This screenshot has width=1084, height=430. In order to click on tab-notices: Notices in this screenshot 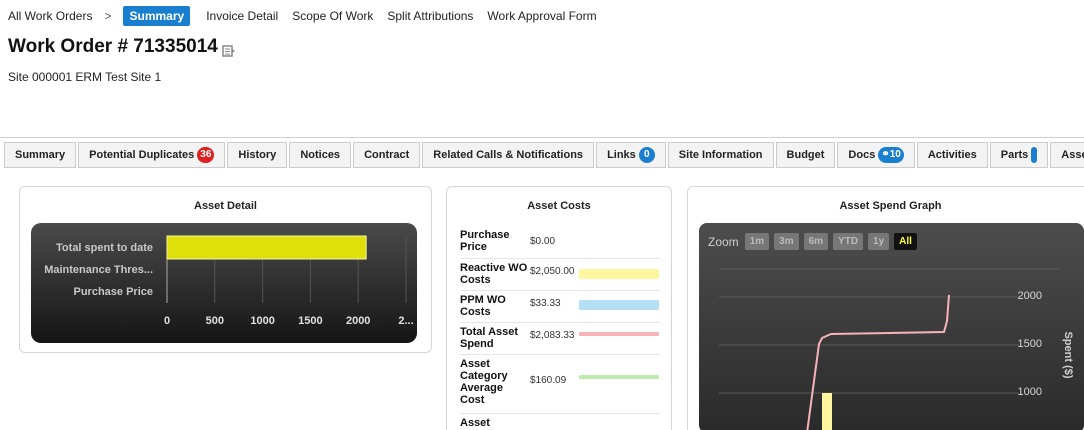, I will do `click(320, 155)`.